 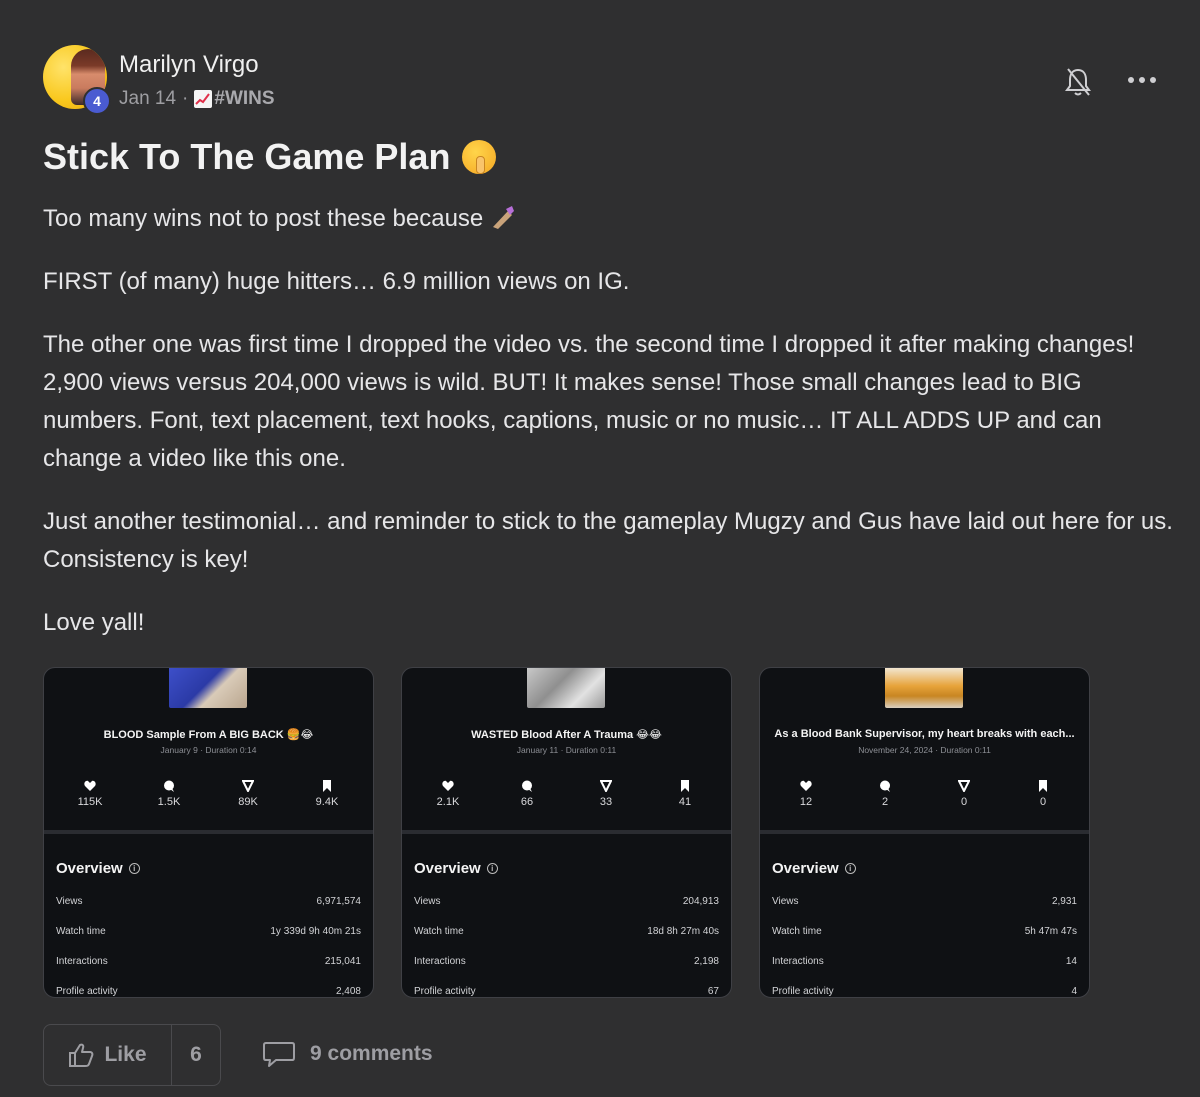 What do you see at coordinates (924, 750) in the screenshot?
I see `video-subtitle: November 24, 2024 · Duration 0:11` at bounding box center [924, 750].